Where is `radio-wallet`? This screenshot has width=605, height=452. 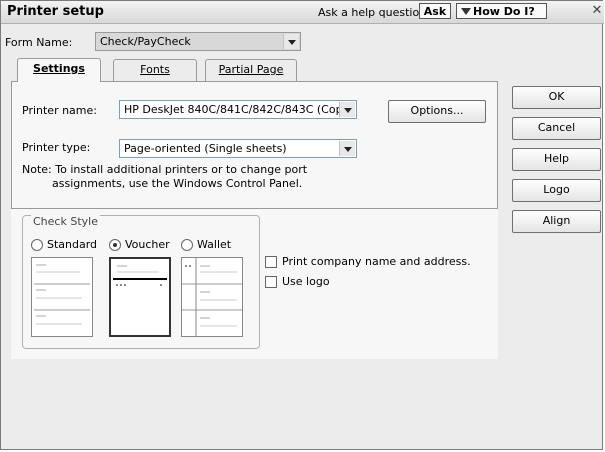
radio-wallet is located at coordinates (187, 245).